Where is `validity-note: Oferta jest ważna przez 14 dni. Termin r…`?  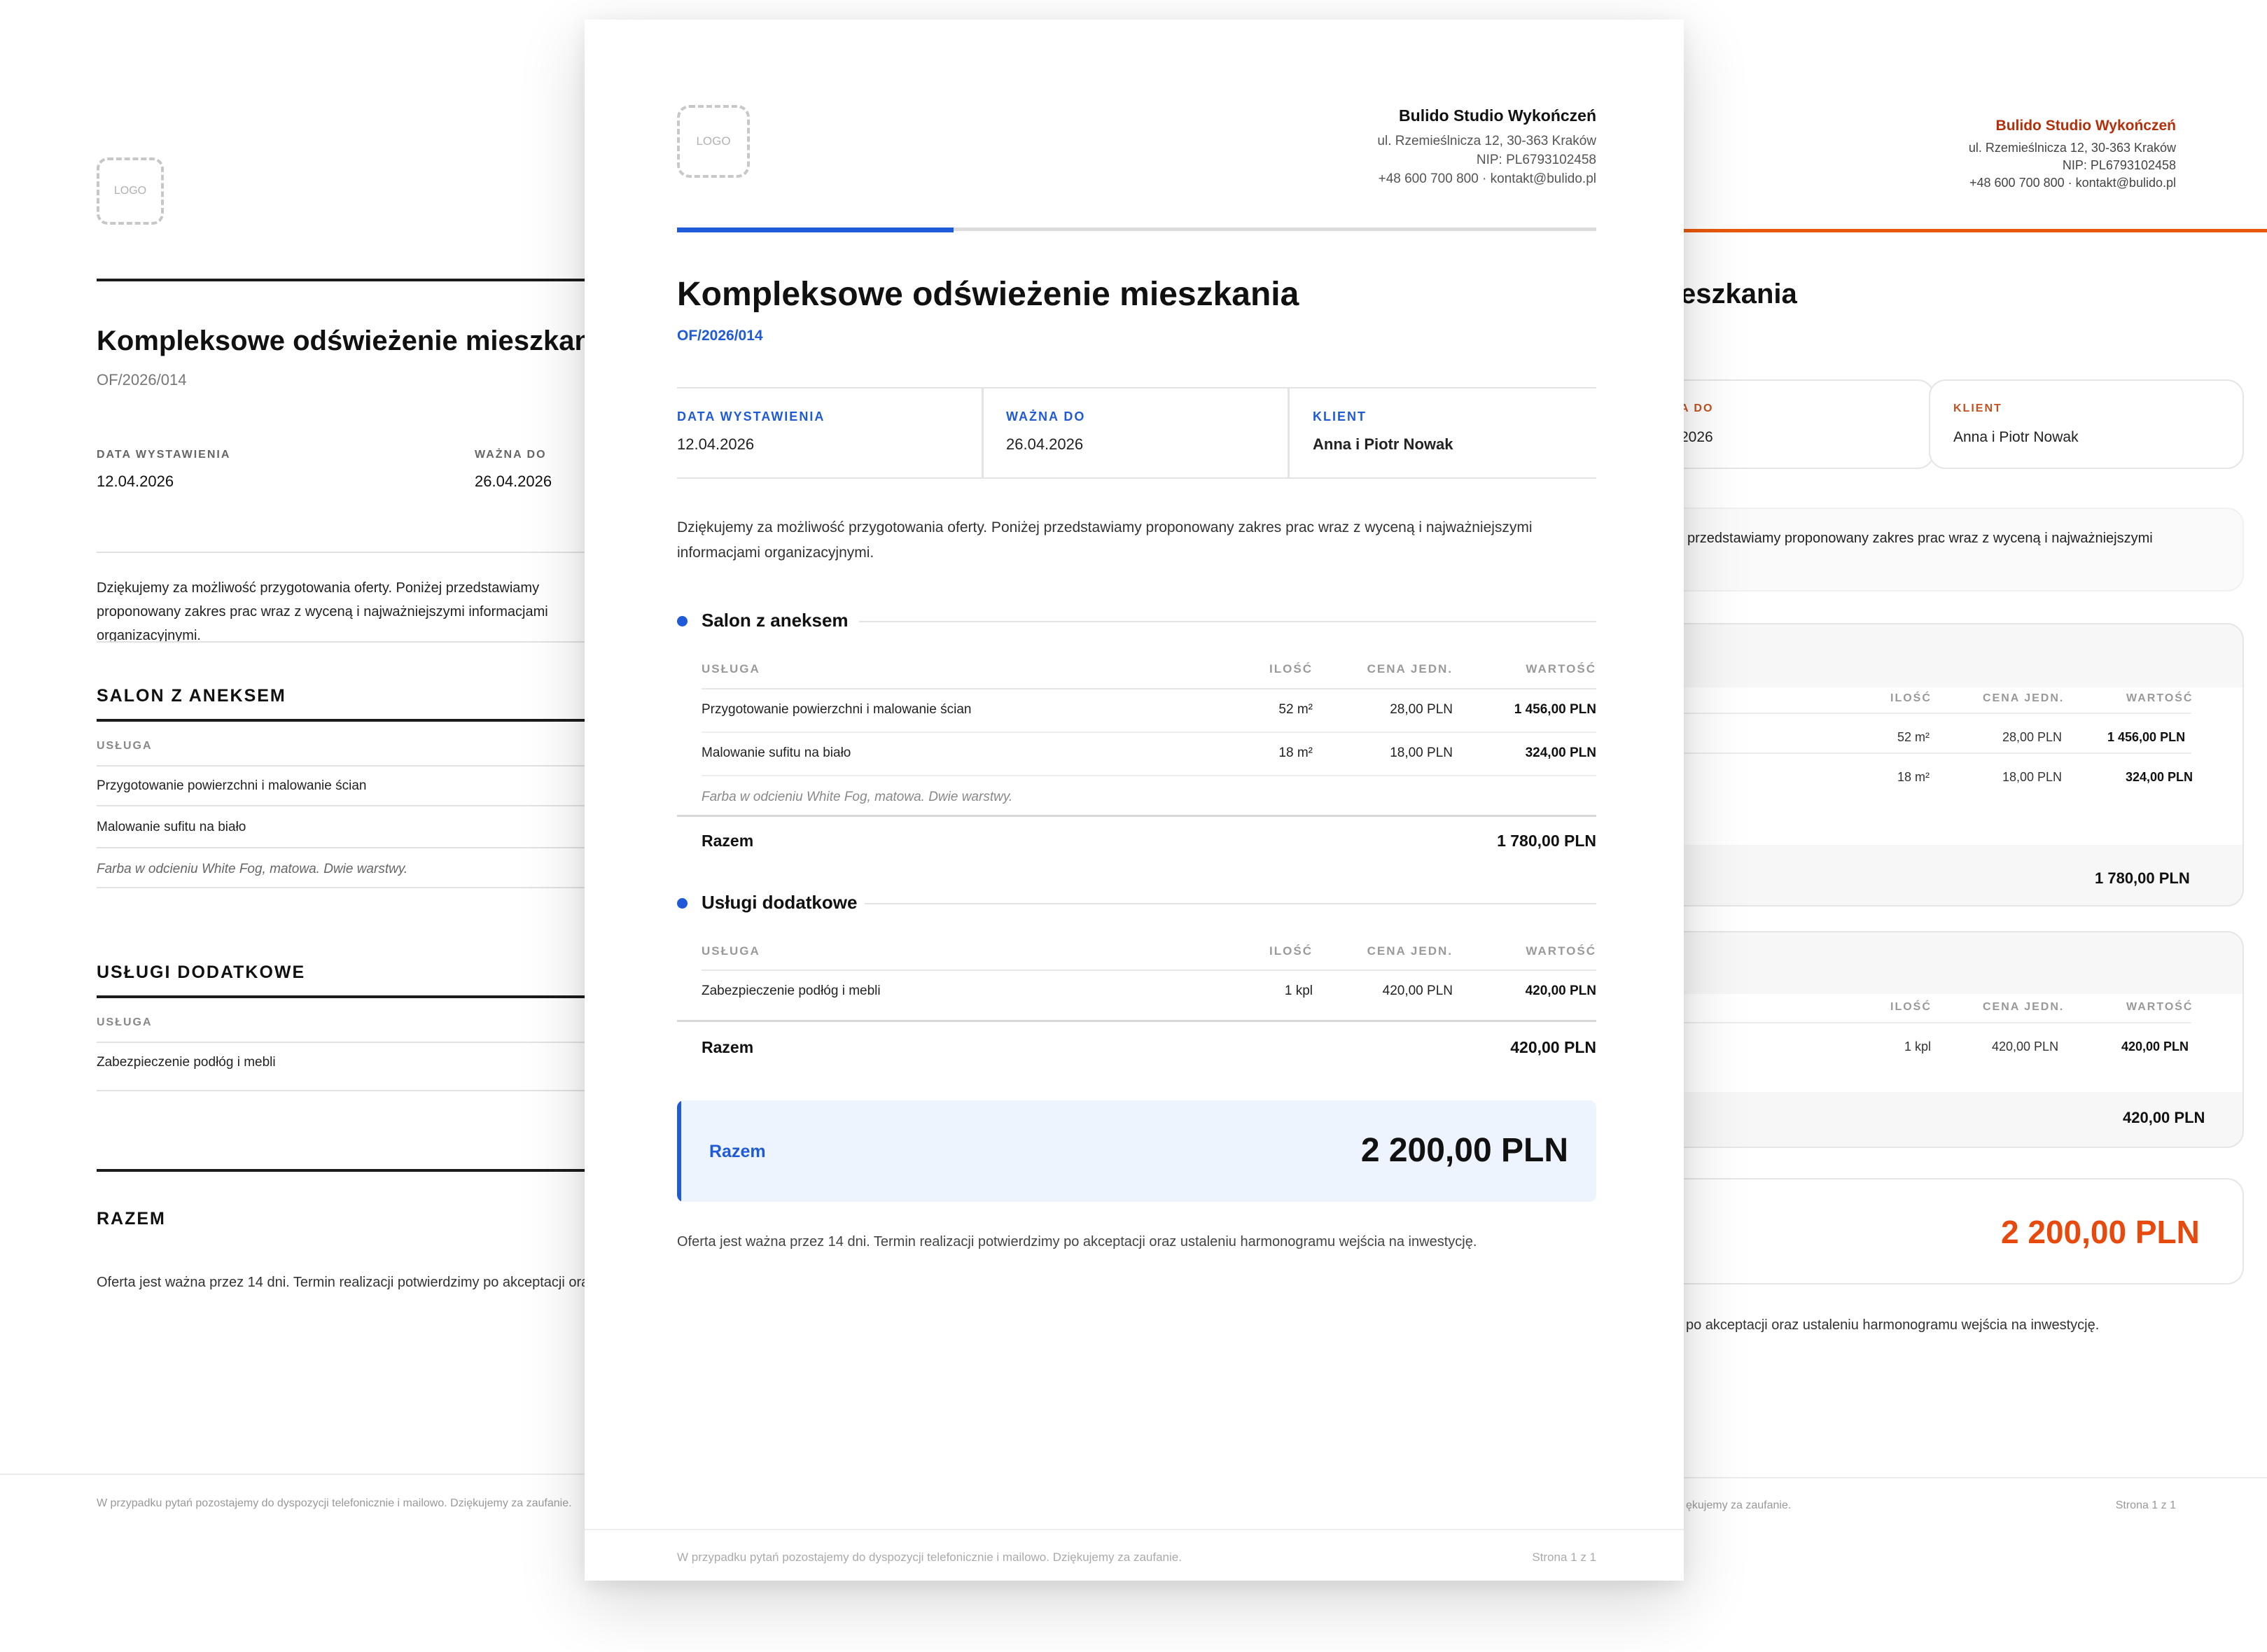
validity-note: Oferta jest ważna przez 14 dni. Termin r… is located at coordinates (1077, 1242).